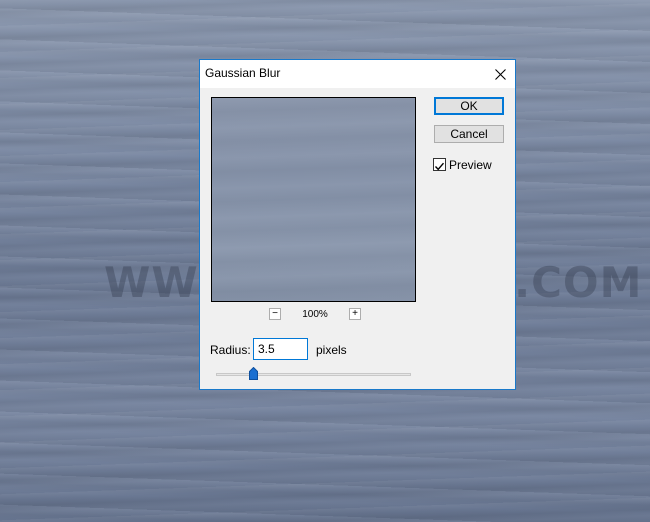  What do you see at coordinates (230, 350) in the screenshot?
I see `radius-label: Radius:` at bounding box center [230, 350].